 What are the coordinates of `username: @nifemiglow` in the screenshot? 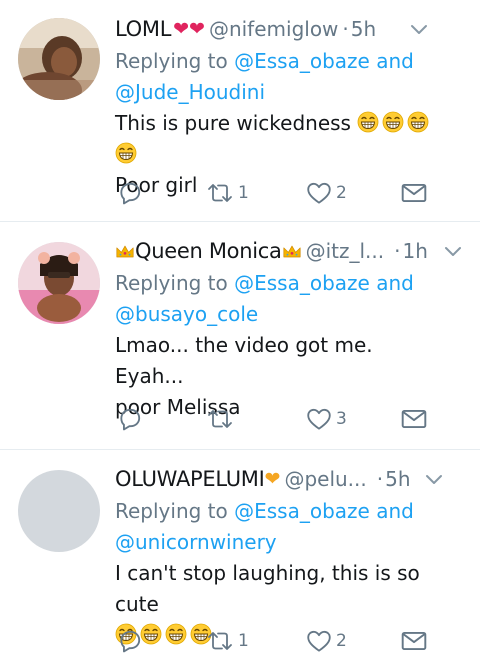 It's located at (273, 29).